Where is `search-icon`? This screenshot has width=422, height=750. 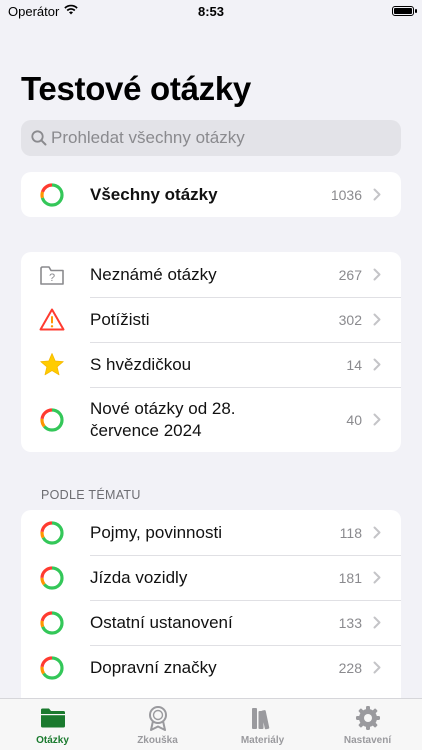 search-icon is located at coordinates (39, 138).